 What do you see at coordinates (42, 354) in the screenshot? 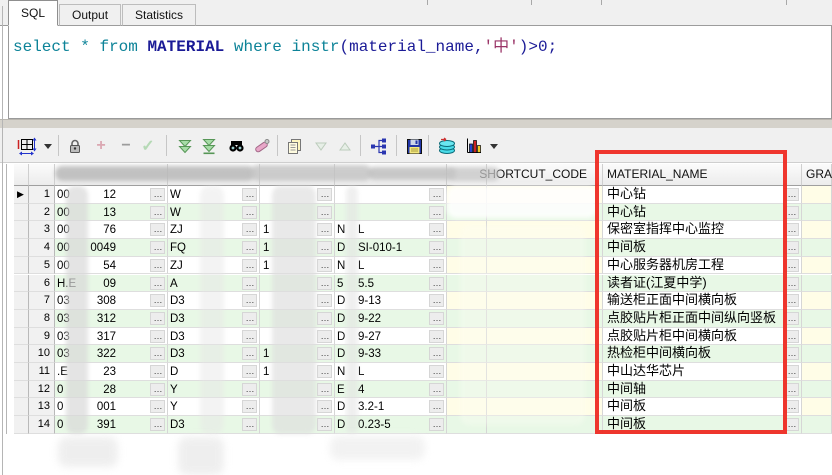
I see `row-number: 10` at bounding box center [42, 354].